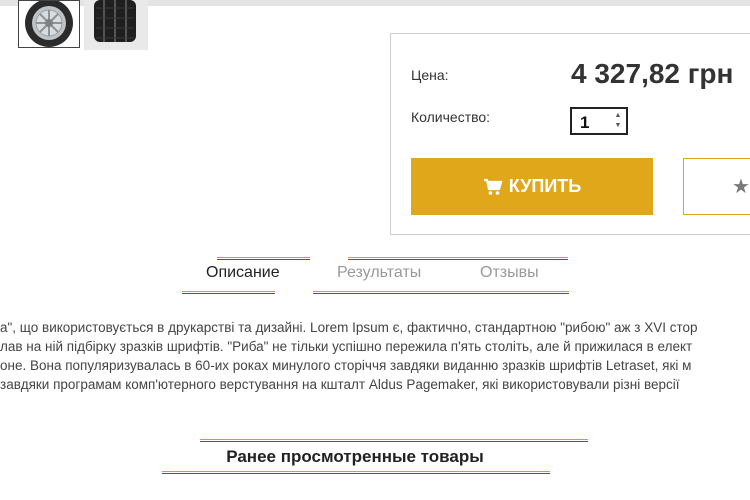  I want to click on buy-button: КУПИТЬ, so click(532, 186).